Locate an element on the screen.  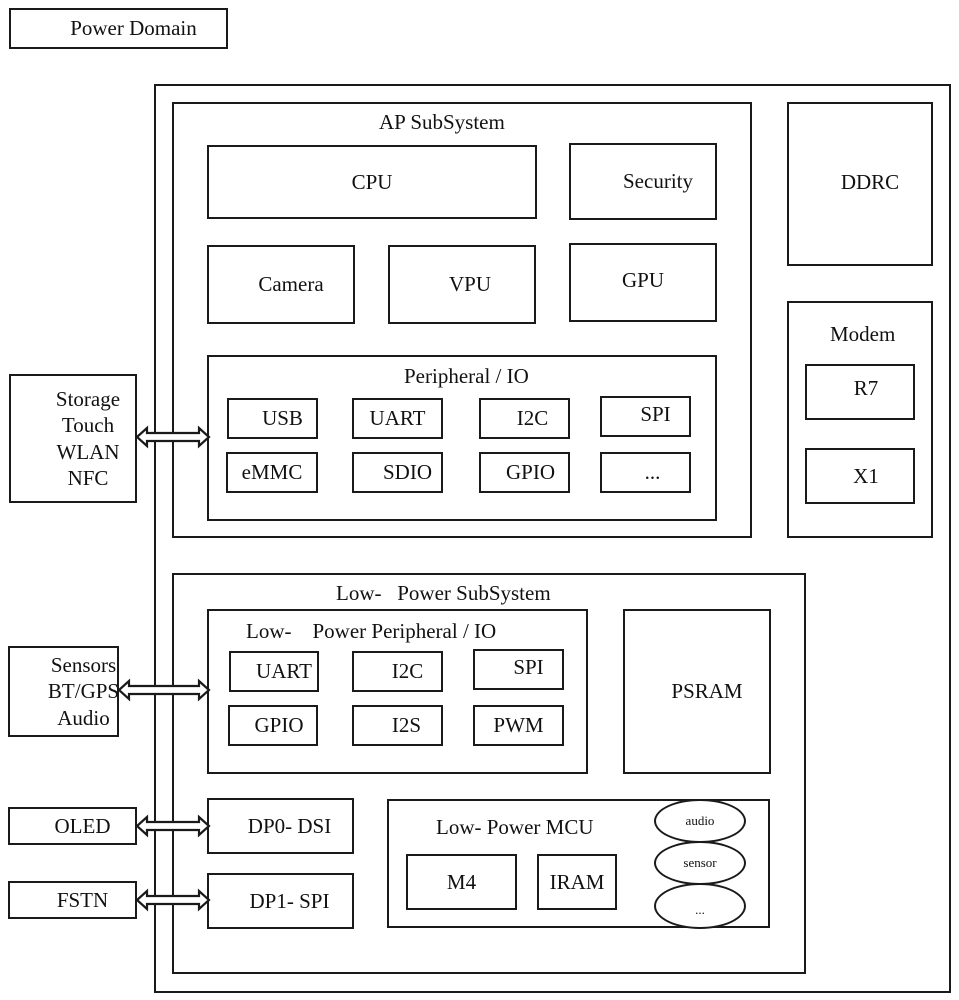
external-oled: OLED is located at coordinates (72, 826).